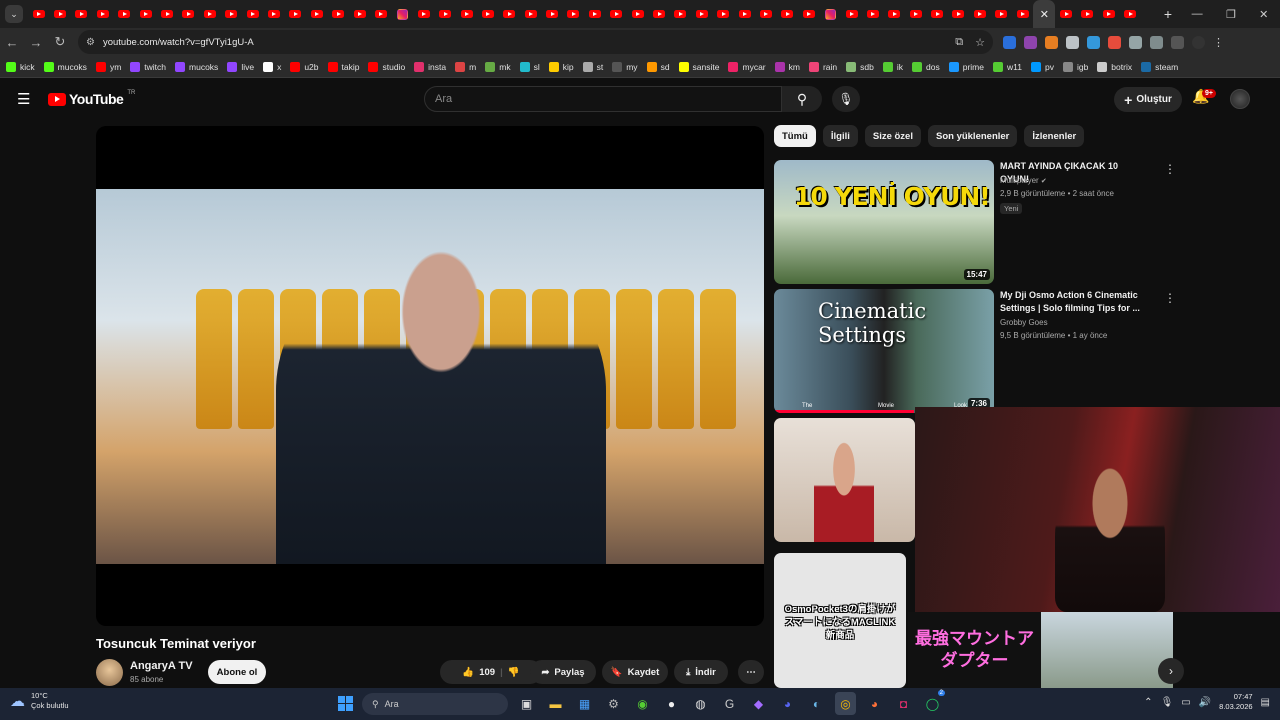 This screenshot has height=720, width=1280. What do you see at coordinates (729, 703) in the screenshot?
I see `app-icon: G` at bounding box center [729, 703].